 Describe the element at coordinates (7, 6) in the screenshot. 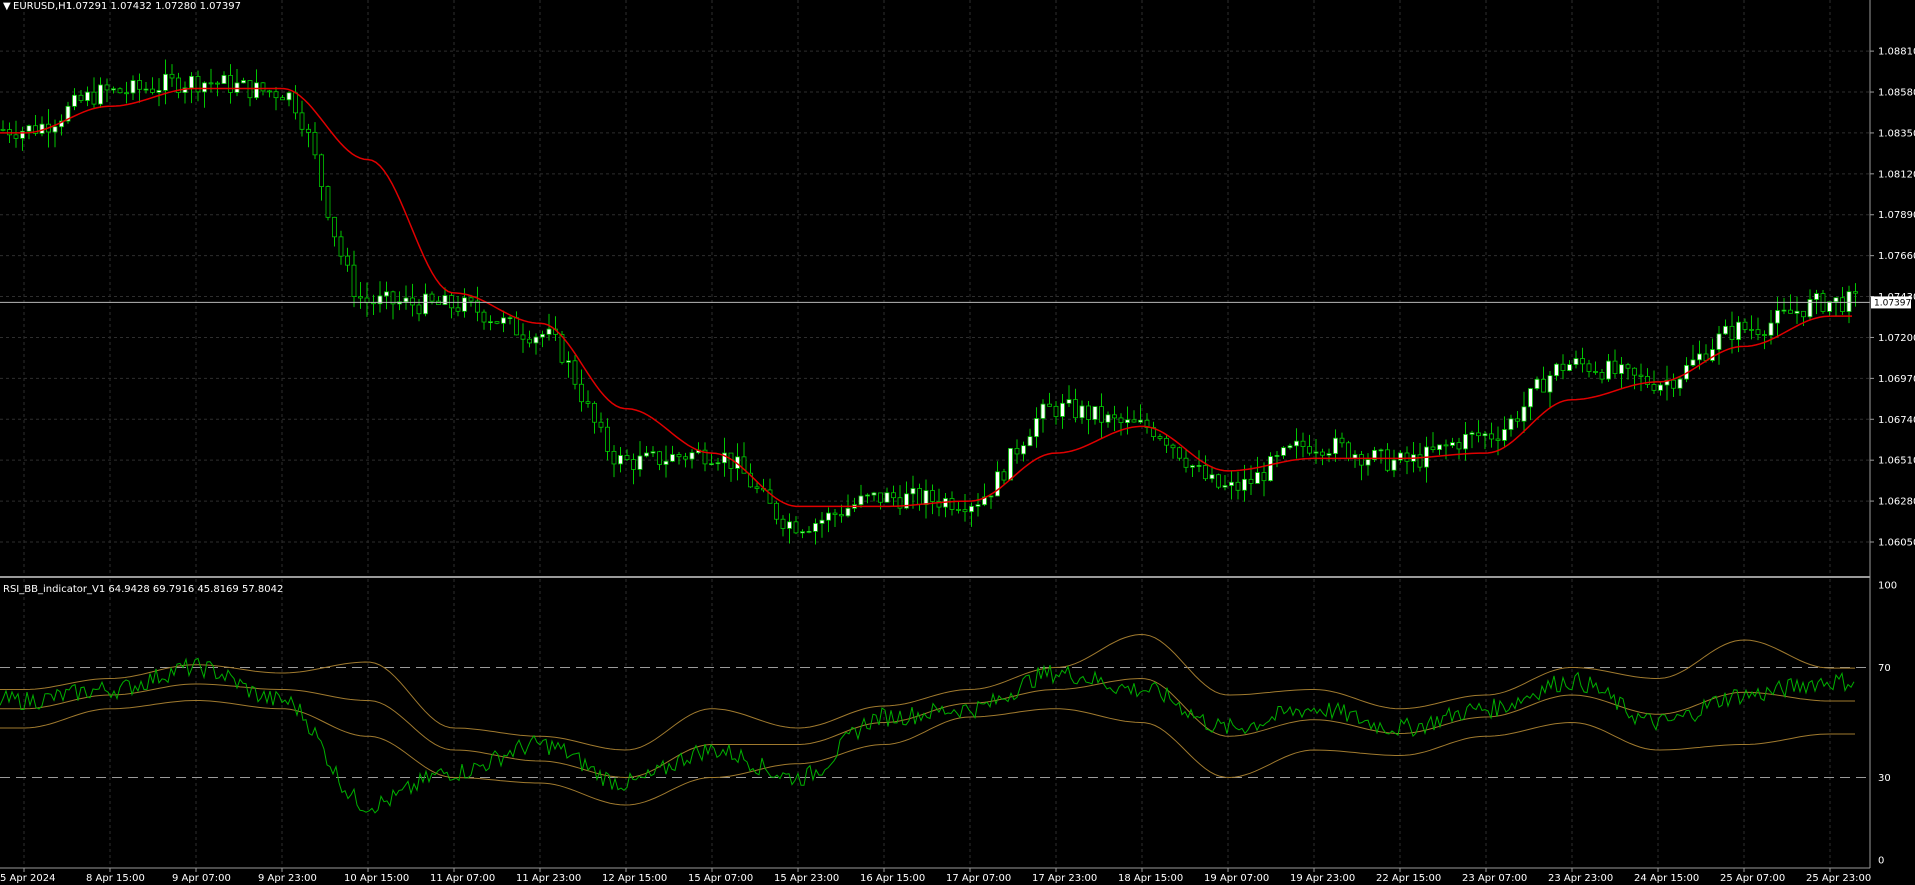

I see `chart-collapse-icon: ▼` at that location.